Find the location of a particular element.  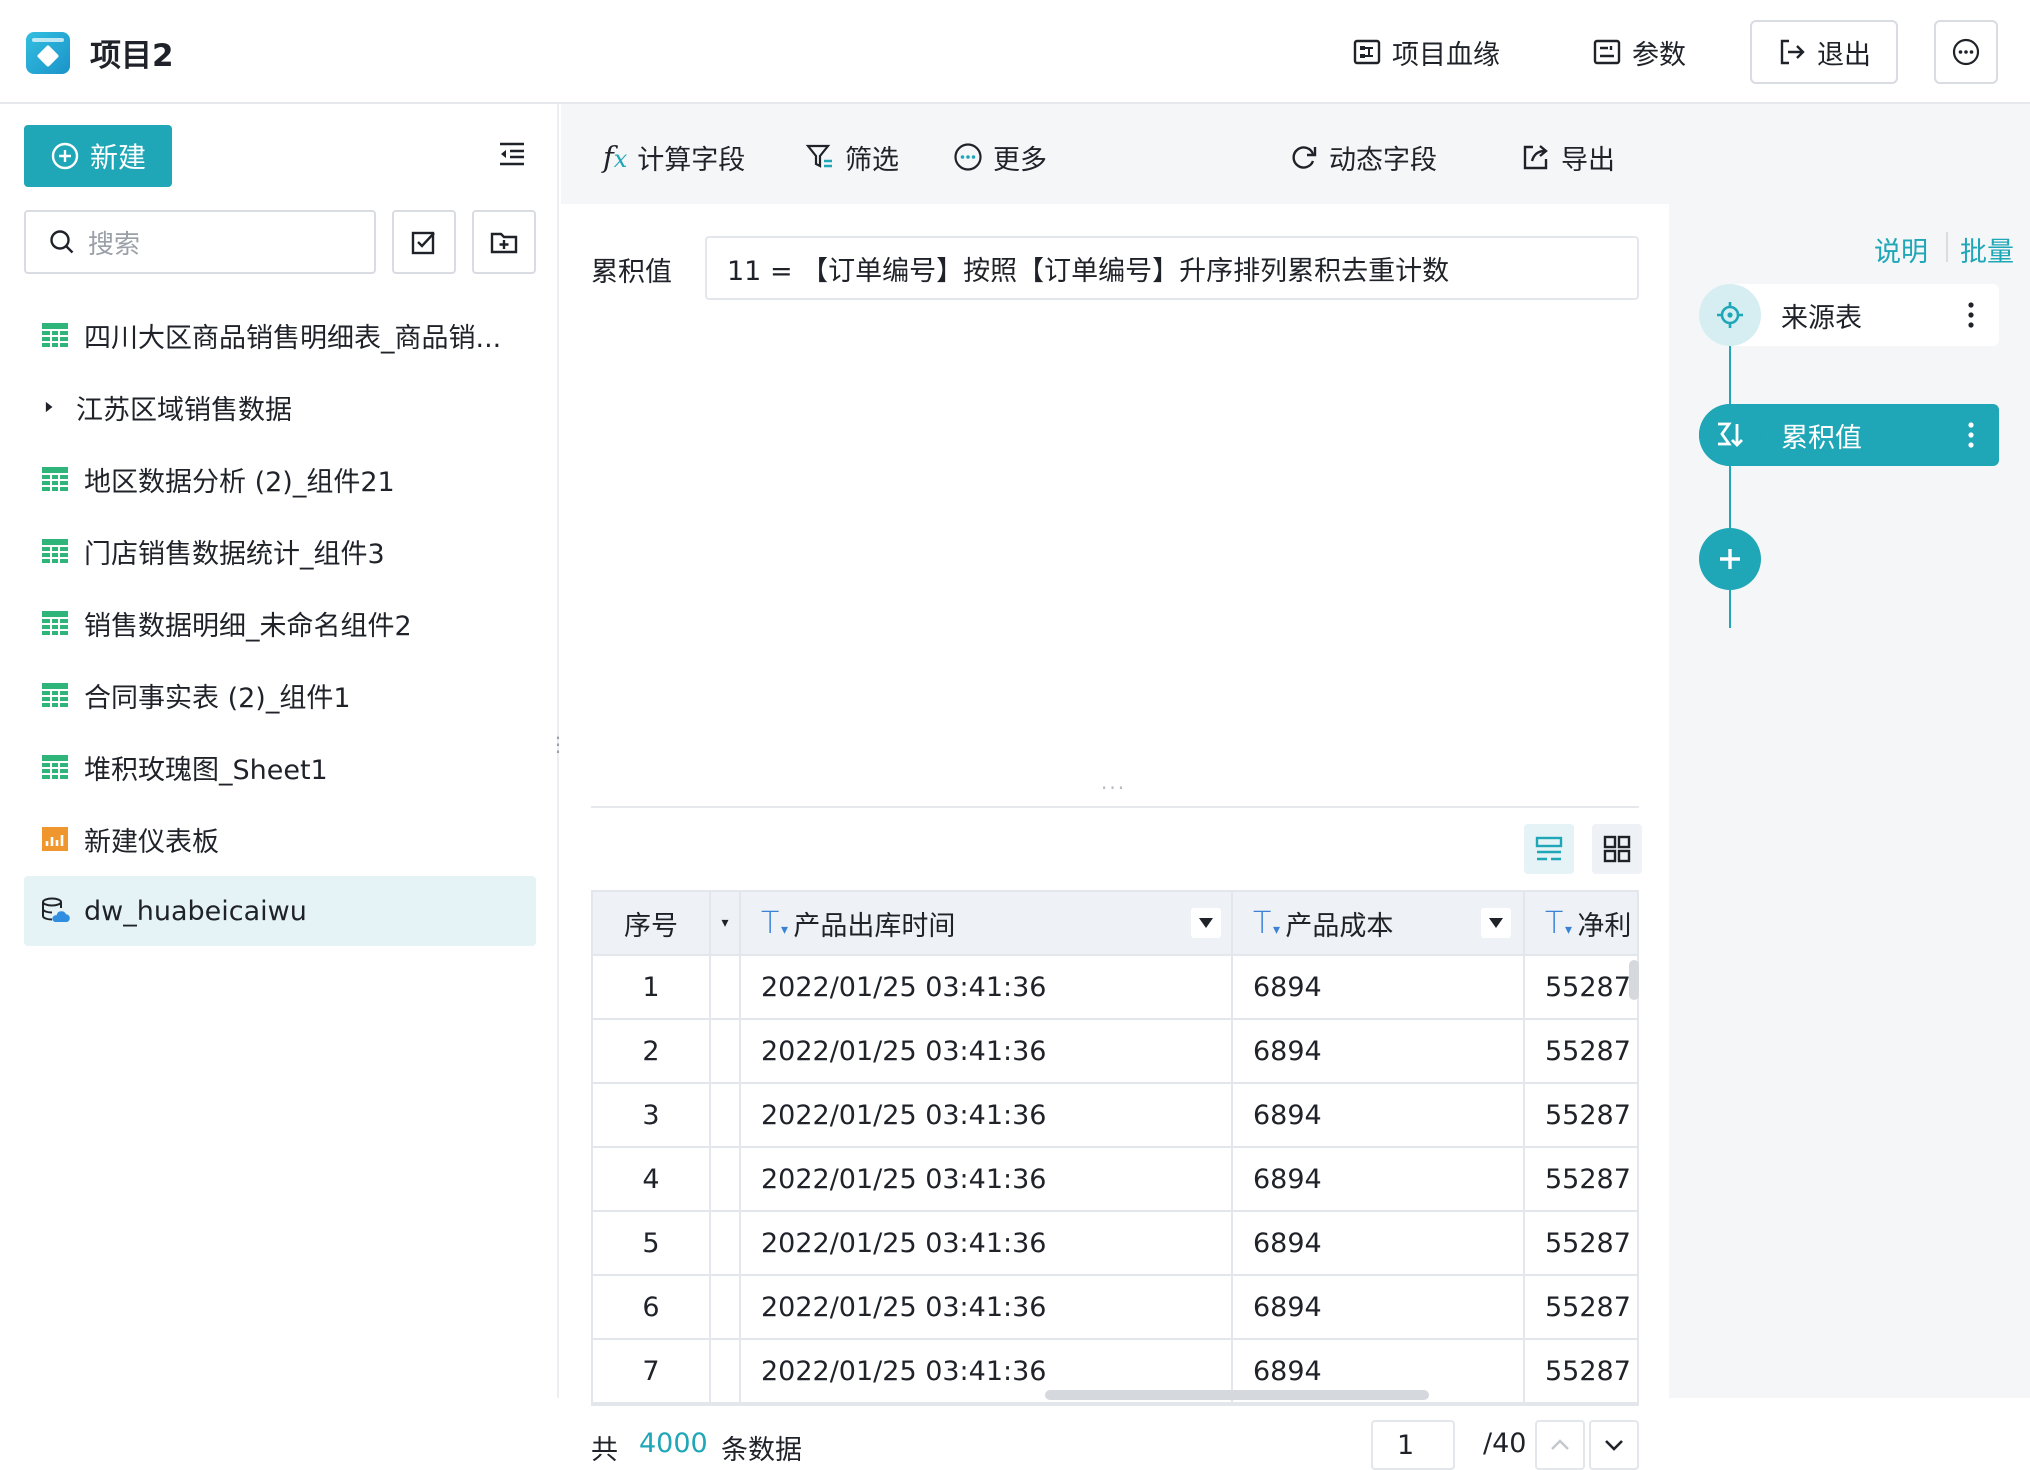

list-item: 门店销售数据统计_组件3 is located at coordinates (280, 551).